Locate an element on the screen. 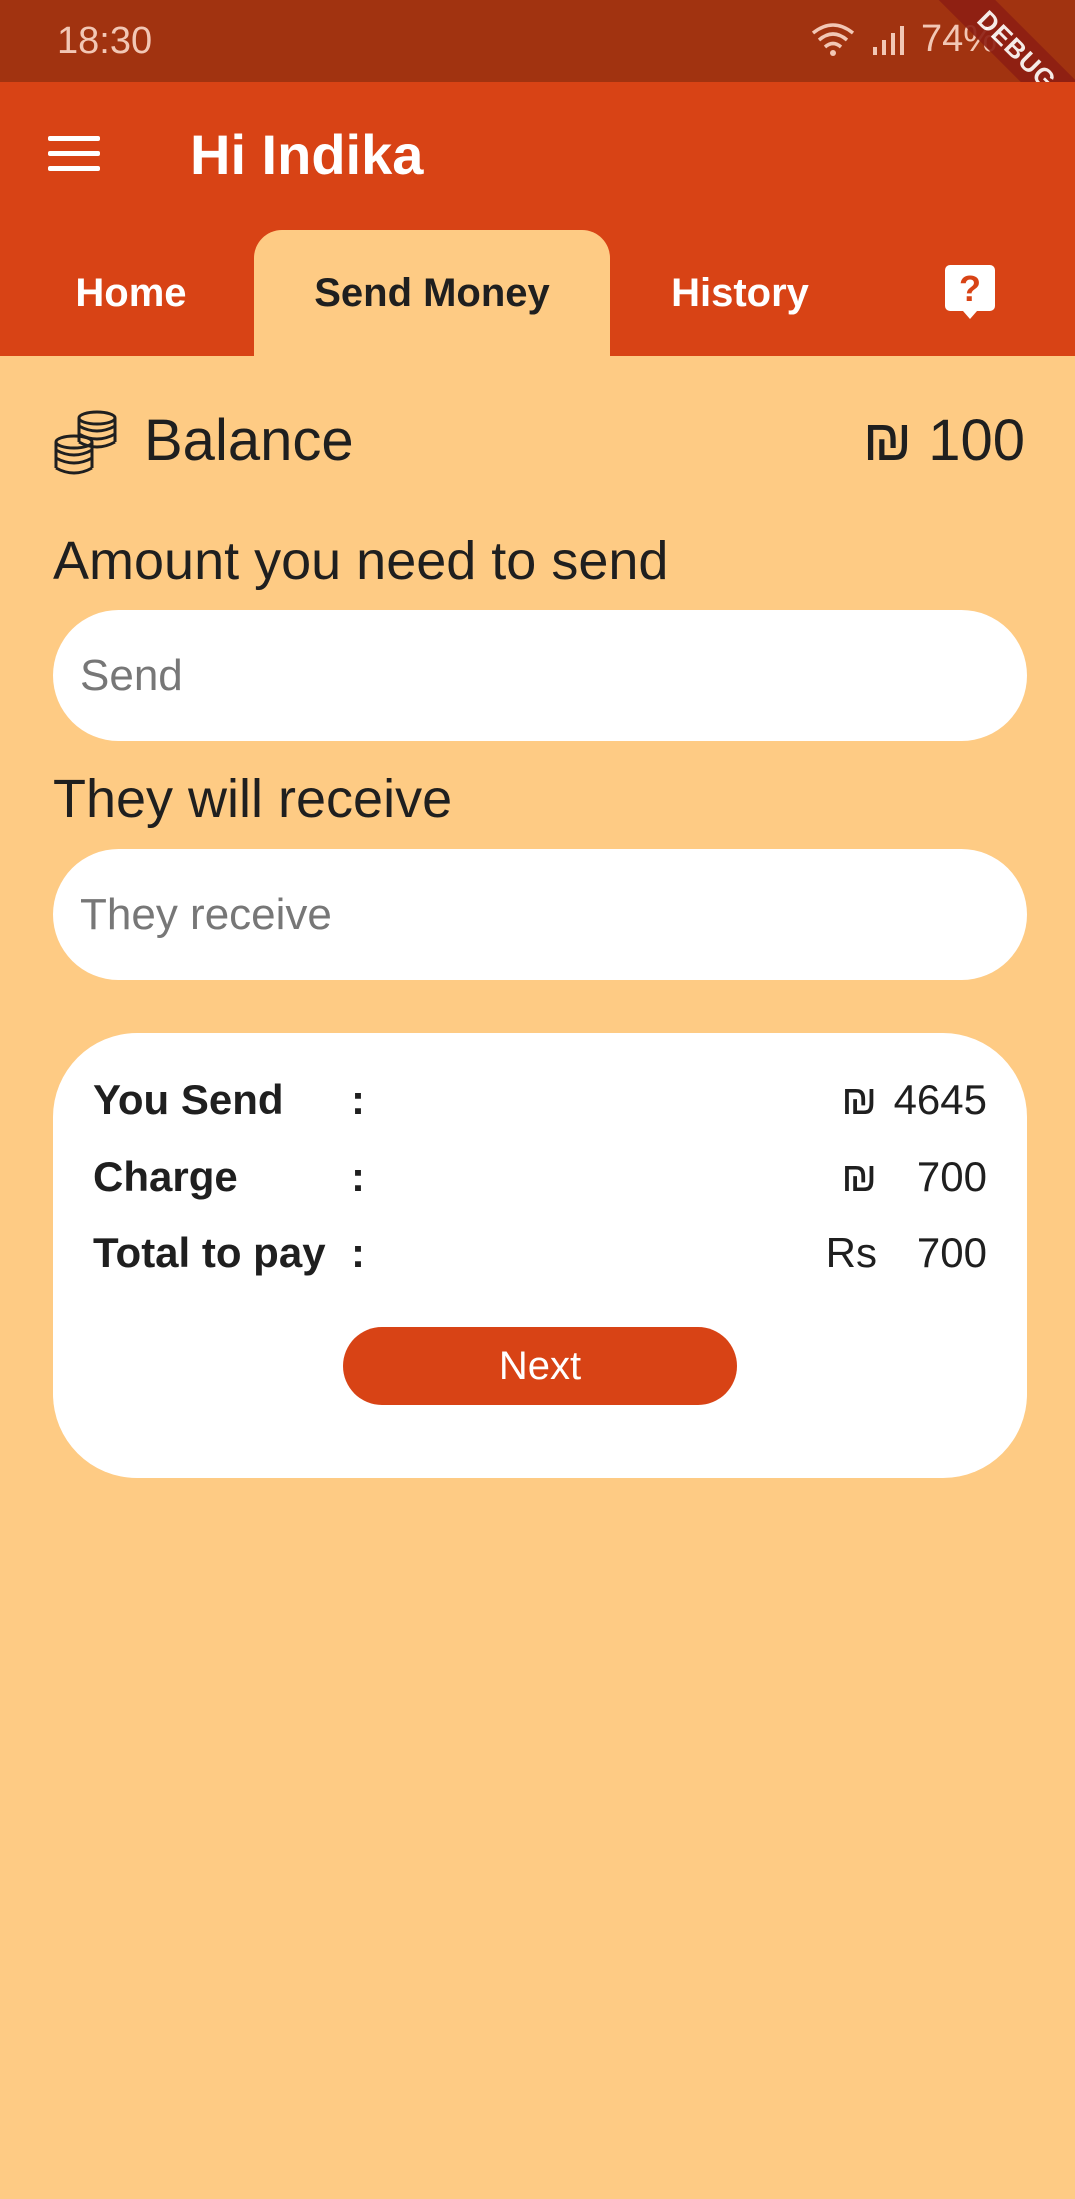 The image size is (1075, 2199). summary-value: 4645 is located at coordinates (940, 1099).